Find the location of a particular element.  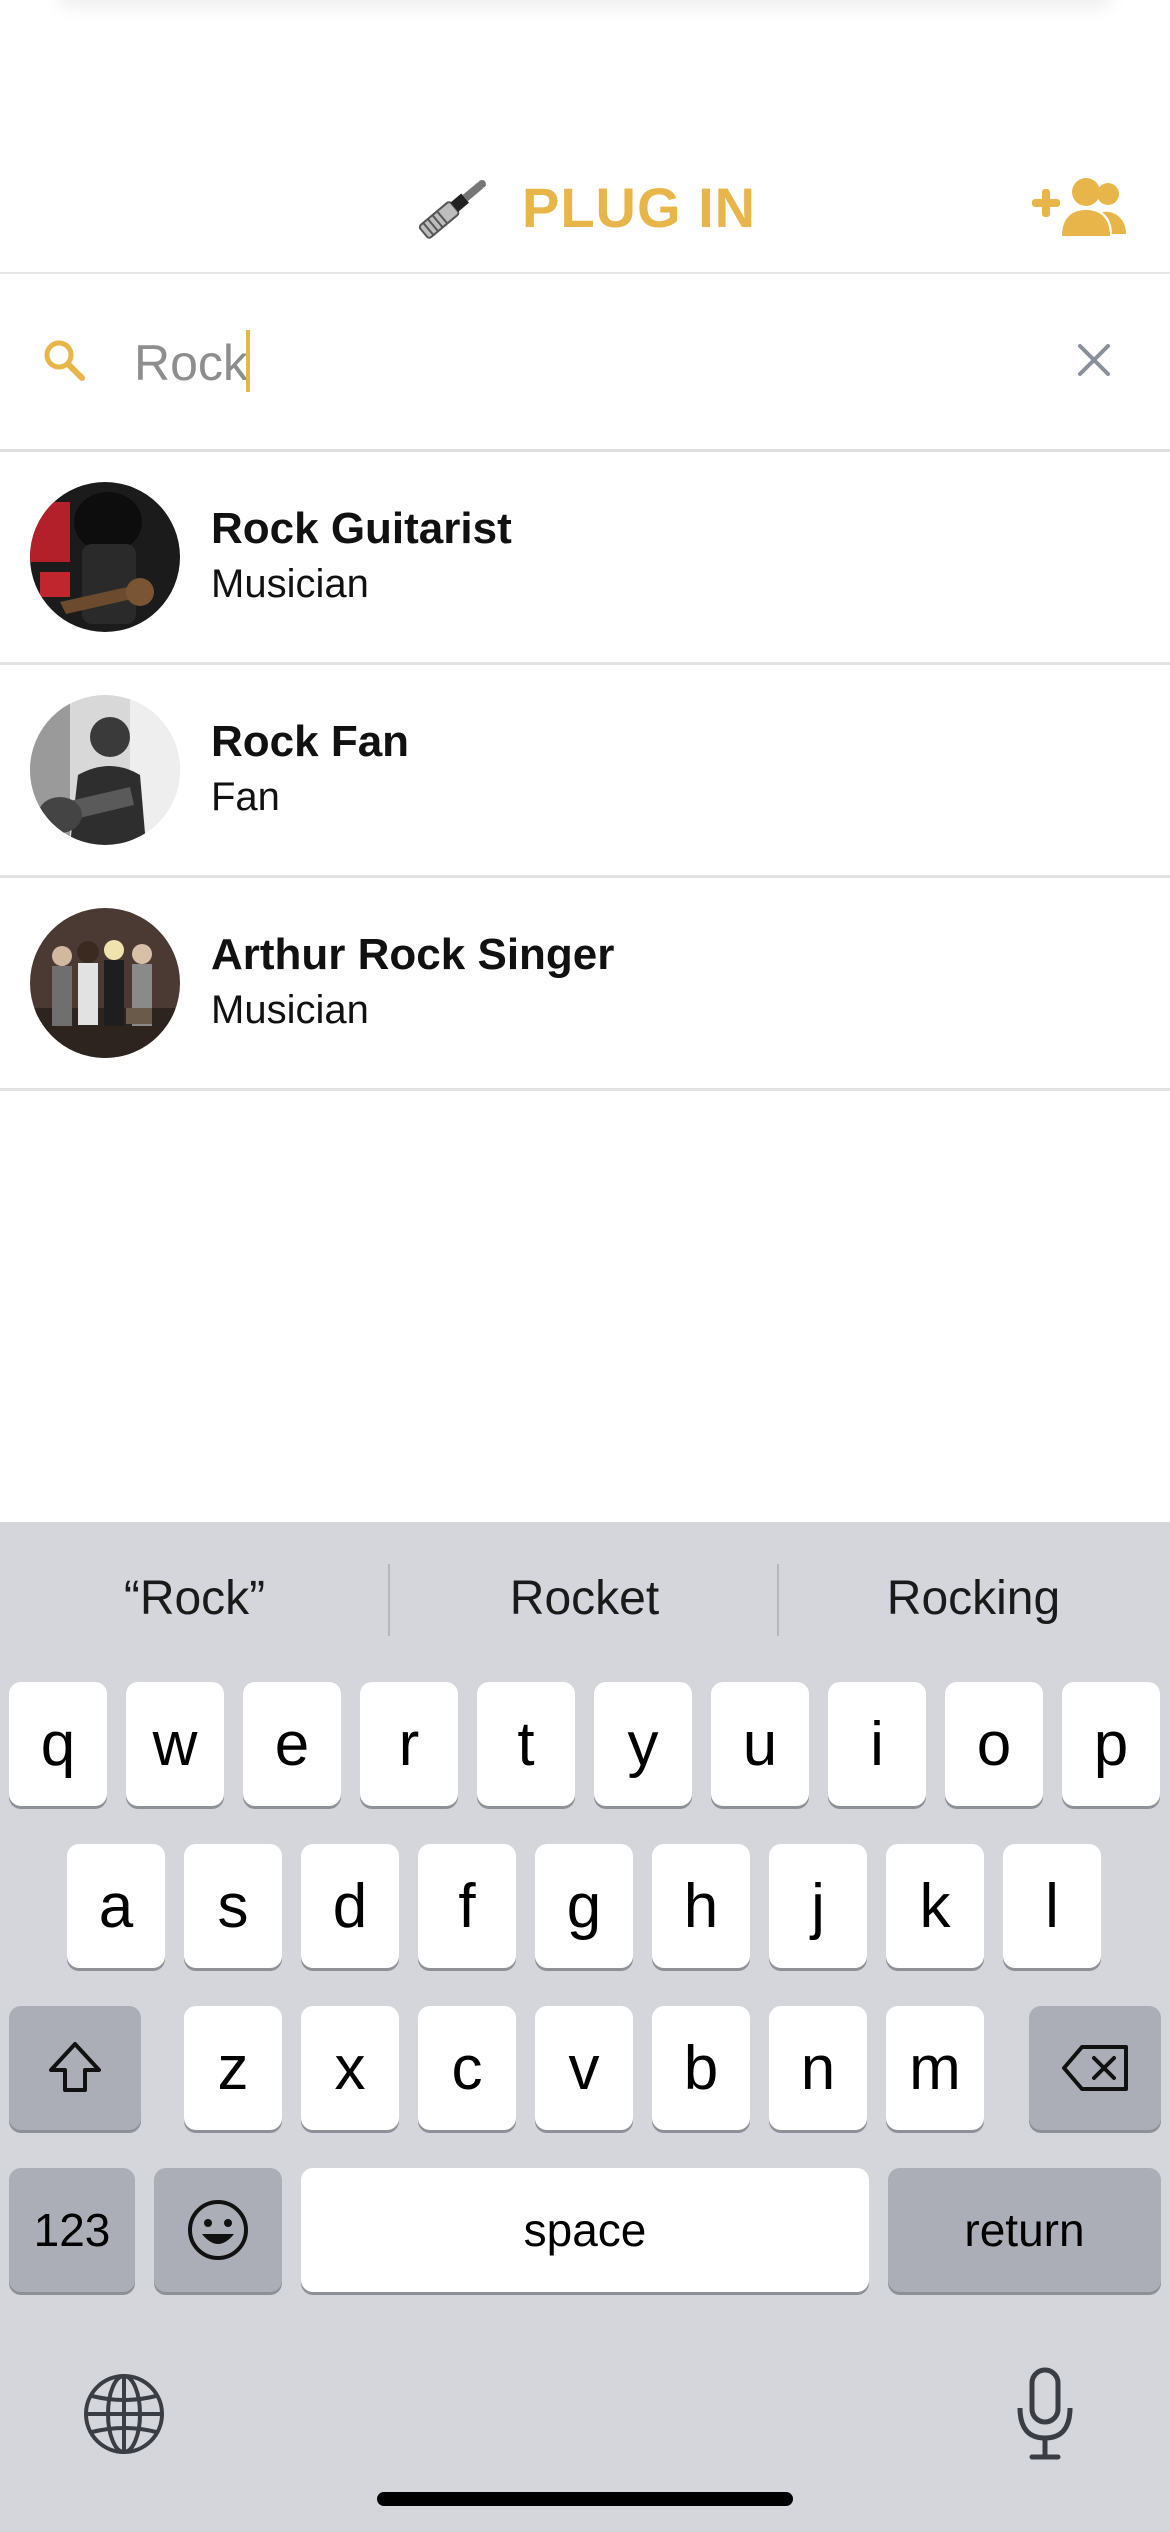

key-i: i is located at coordinates (877, 1744).